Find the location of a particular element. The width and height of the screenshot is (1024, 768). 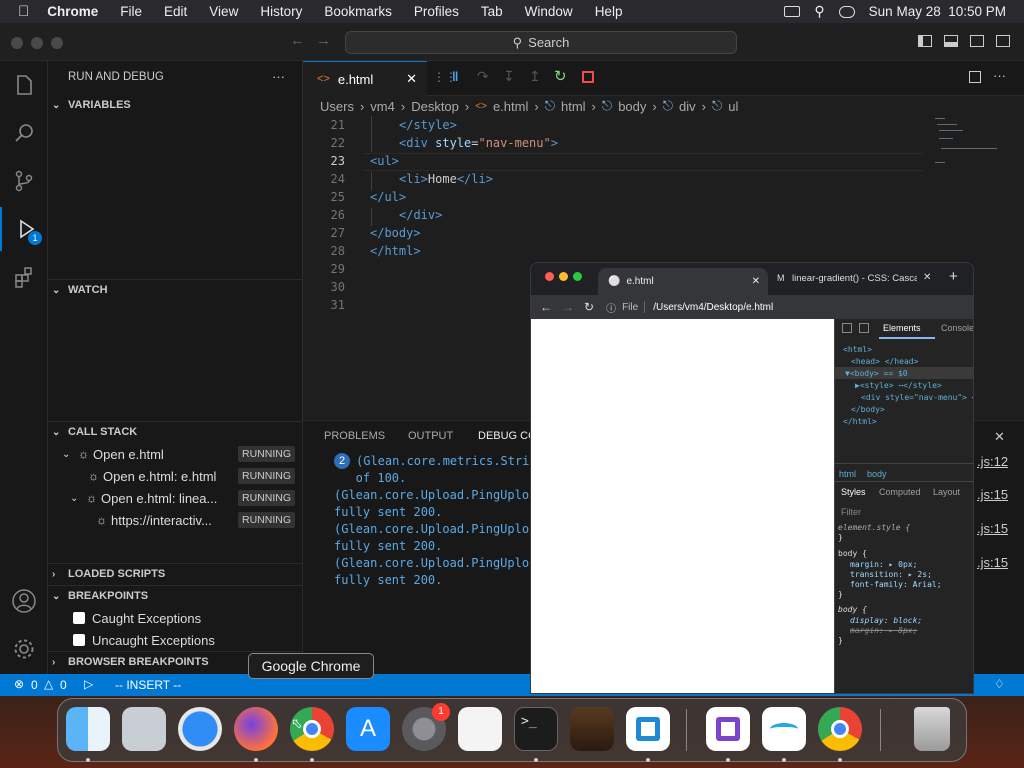

visual-studio-icon is located at coordinates (728, 729).